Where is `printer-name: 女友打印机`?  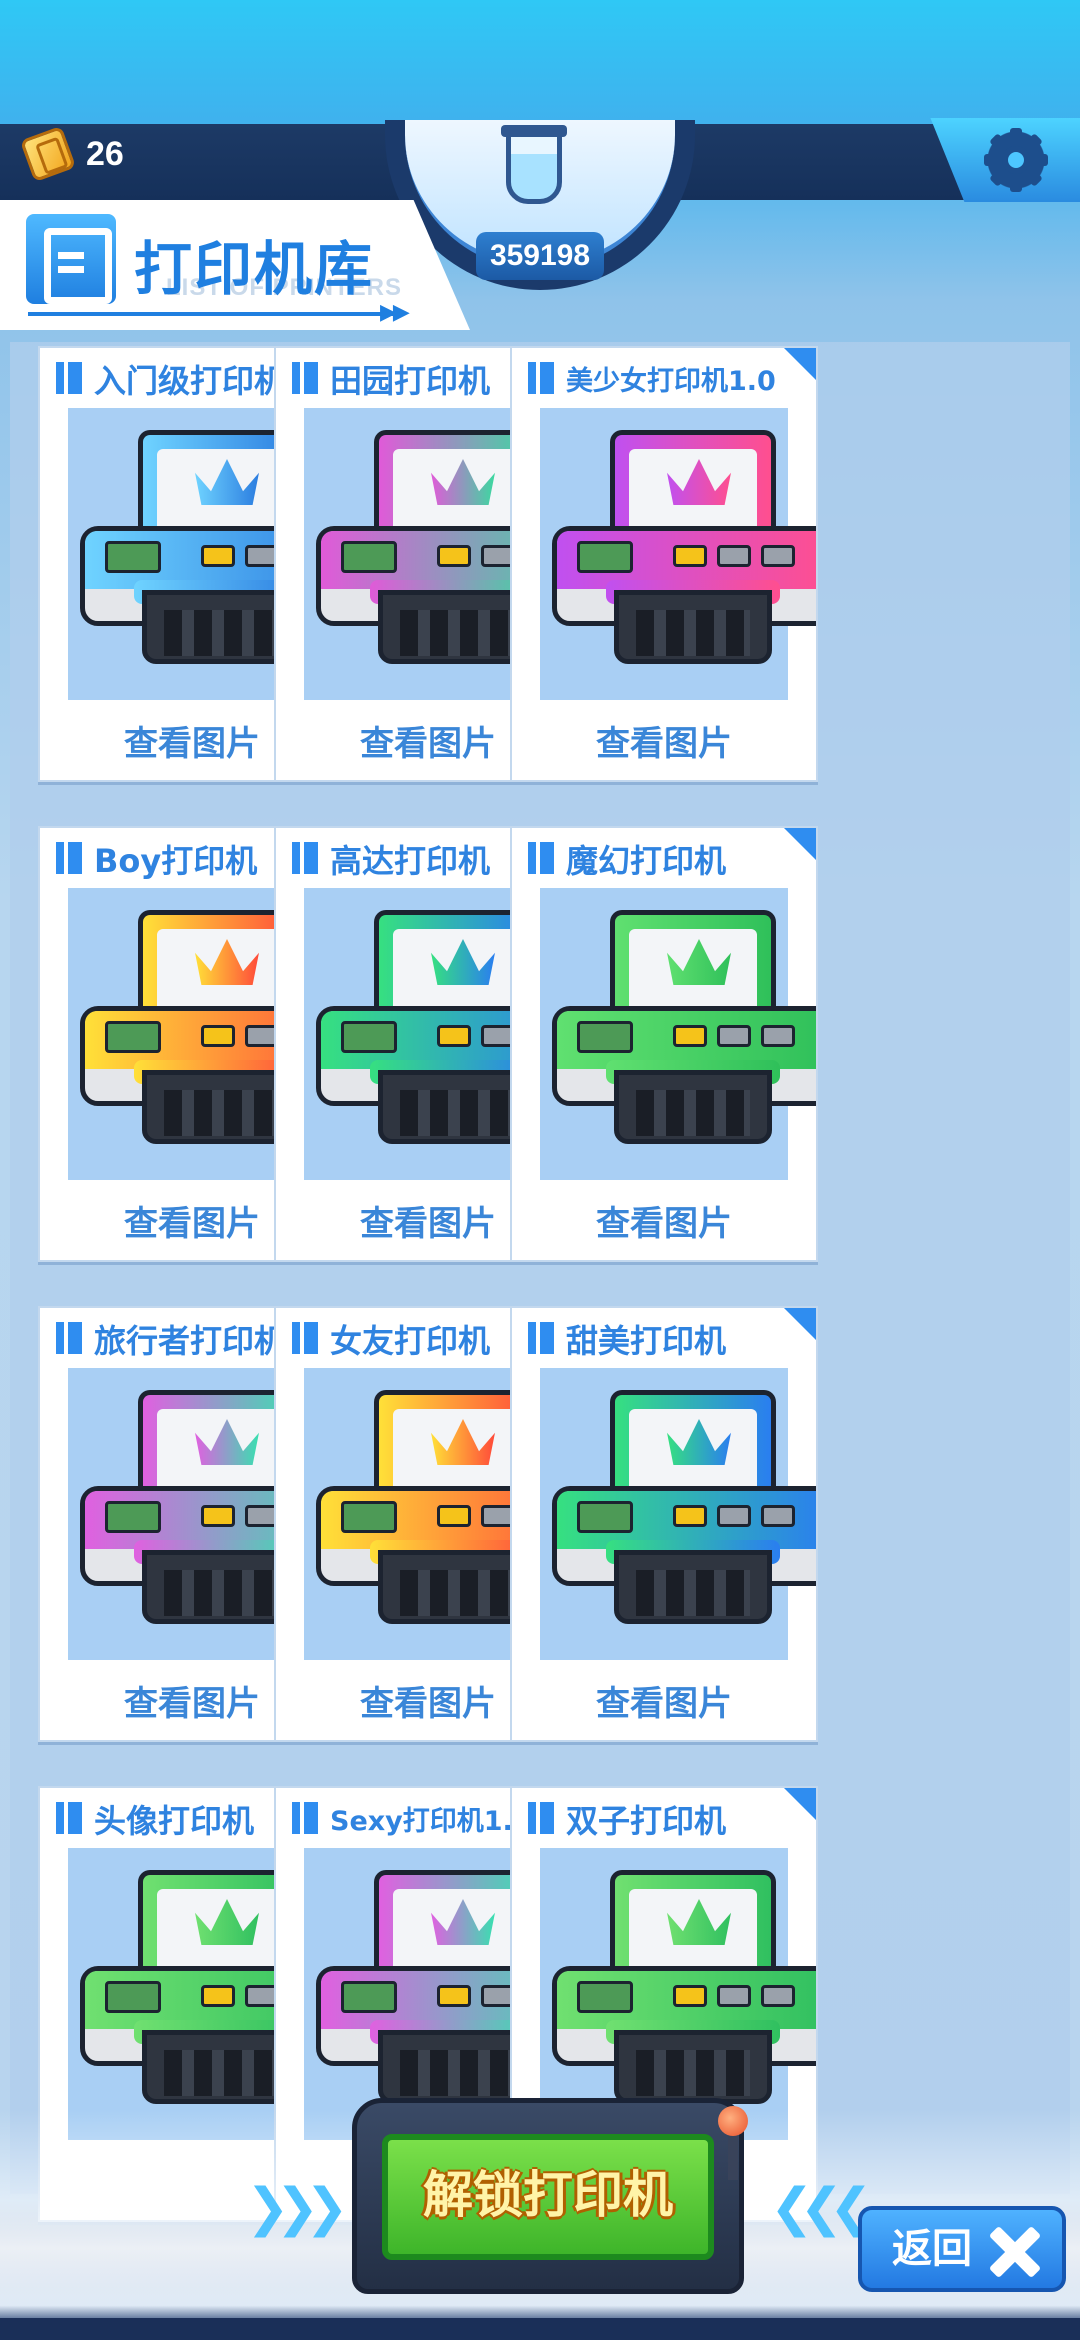
printer-name: 女友打印机 is located at coordinates (410, 1341).